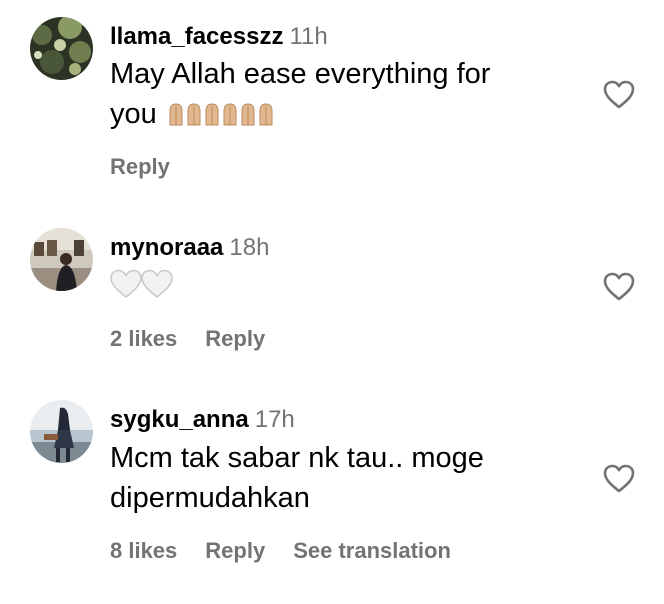  Describe the element at coordinates (345, 114) in the screenshot. I see `comment-text-line: you` at that location.